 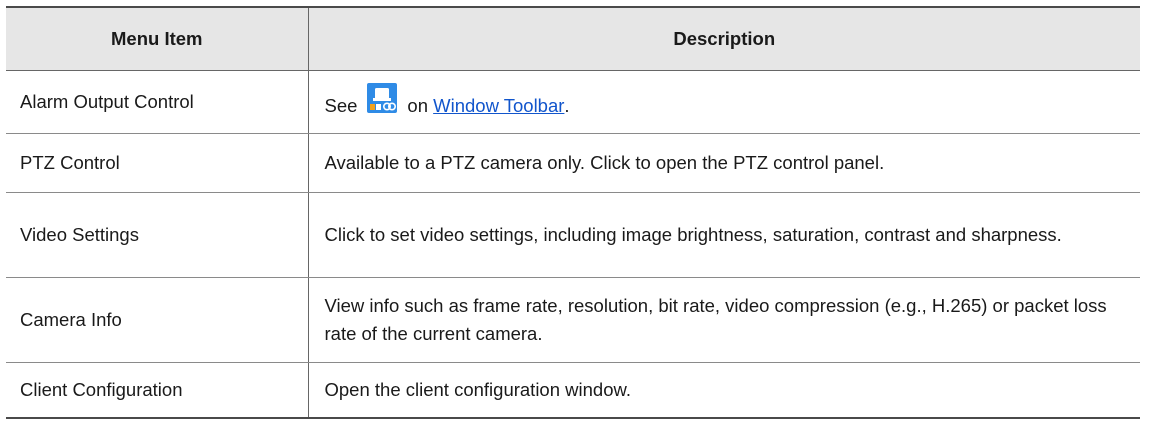 What do you see at coordinates (567, 105) in the screenshot?
I see `period-text: .` at bounding box center [567, 105].